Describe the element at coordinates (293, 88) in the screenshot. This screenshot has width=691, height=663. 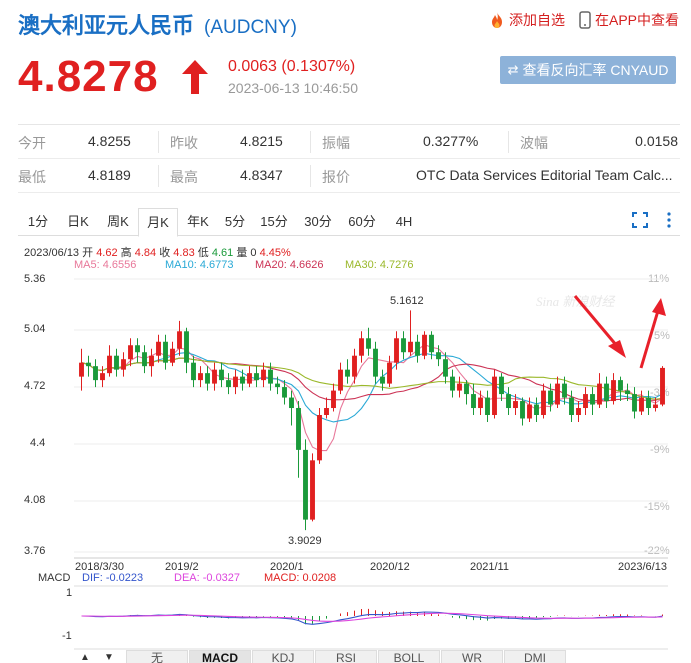
I see `quote-timestamp: 2023-06-13 10:46:50` at that location.